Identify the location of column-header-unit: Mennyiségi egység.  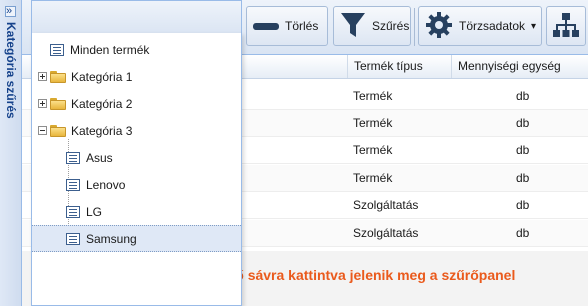
(519, 66).